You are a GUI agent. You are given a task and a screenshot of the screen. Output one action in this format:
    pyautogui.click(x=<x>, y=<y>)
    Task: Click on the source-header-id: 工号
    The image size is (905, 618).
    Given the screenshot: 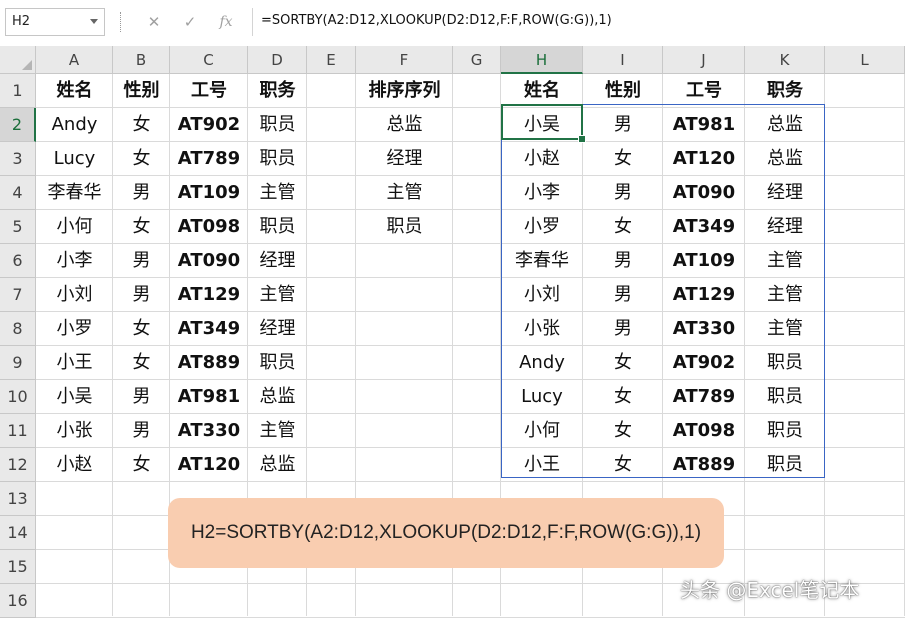 What is the action you would take?
    pyautogui.click(x=209, y=91)
    